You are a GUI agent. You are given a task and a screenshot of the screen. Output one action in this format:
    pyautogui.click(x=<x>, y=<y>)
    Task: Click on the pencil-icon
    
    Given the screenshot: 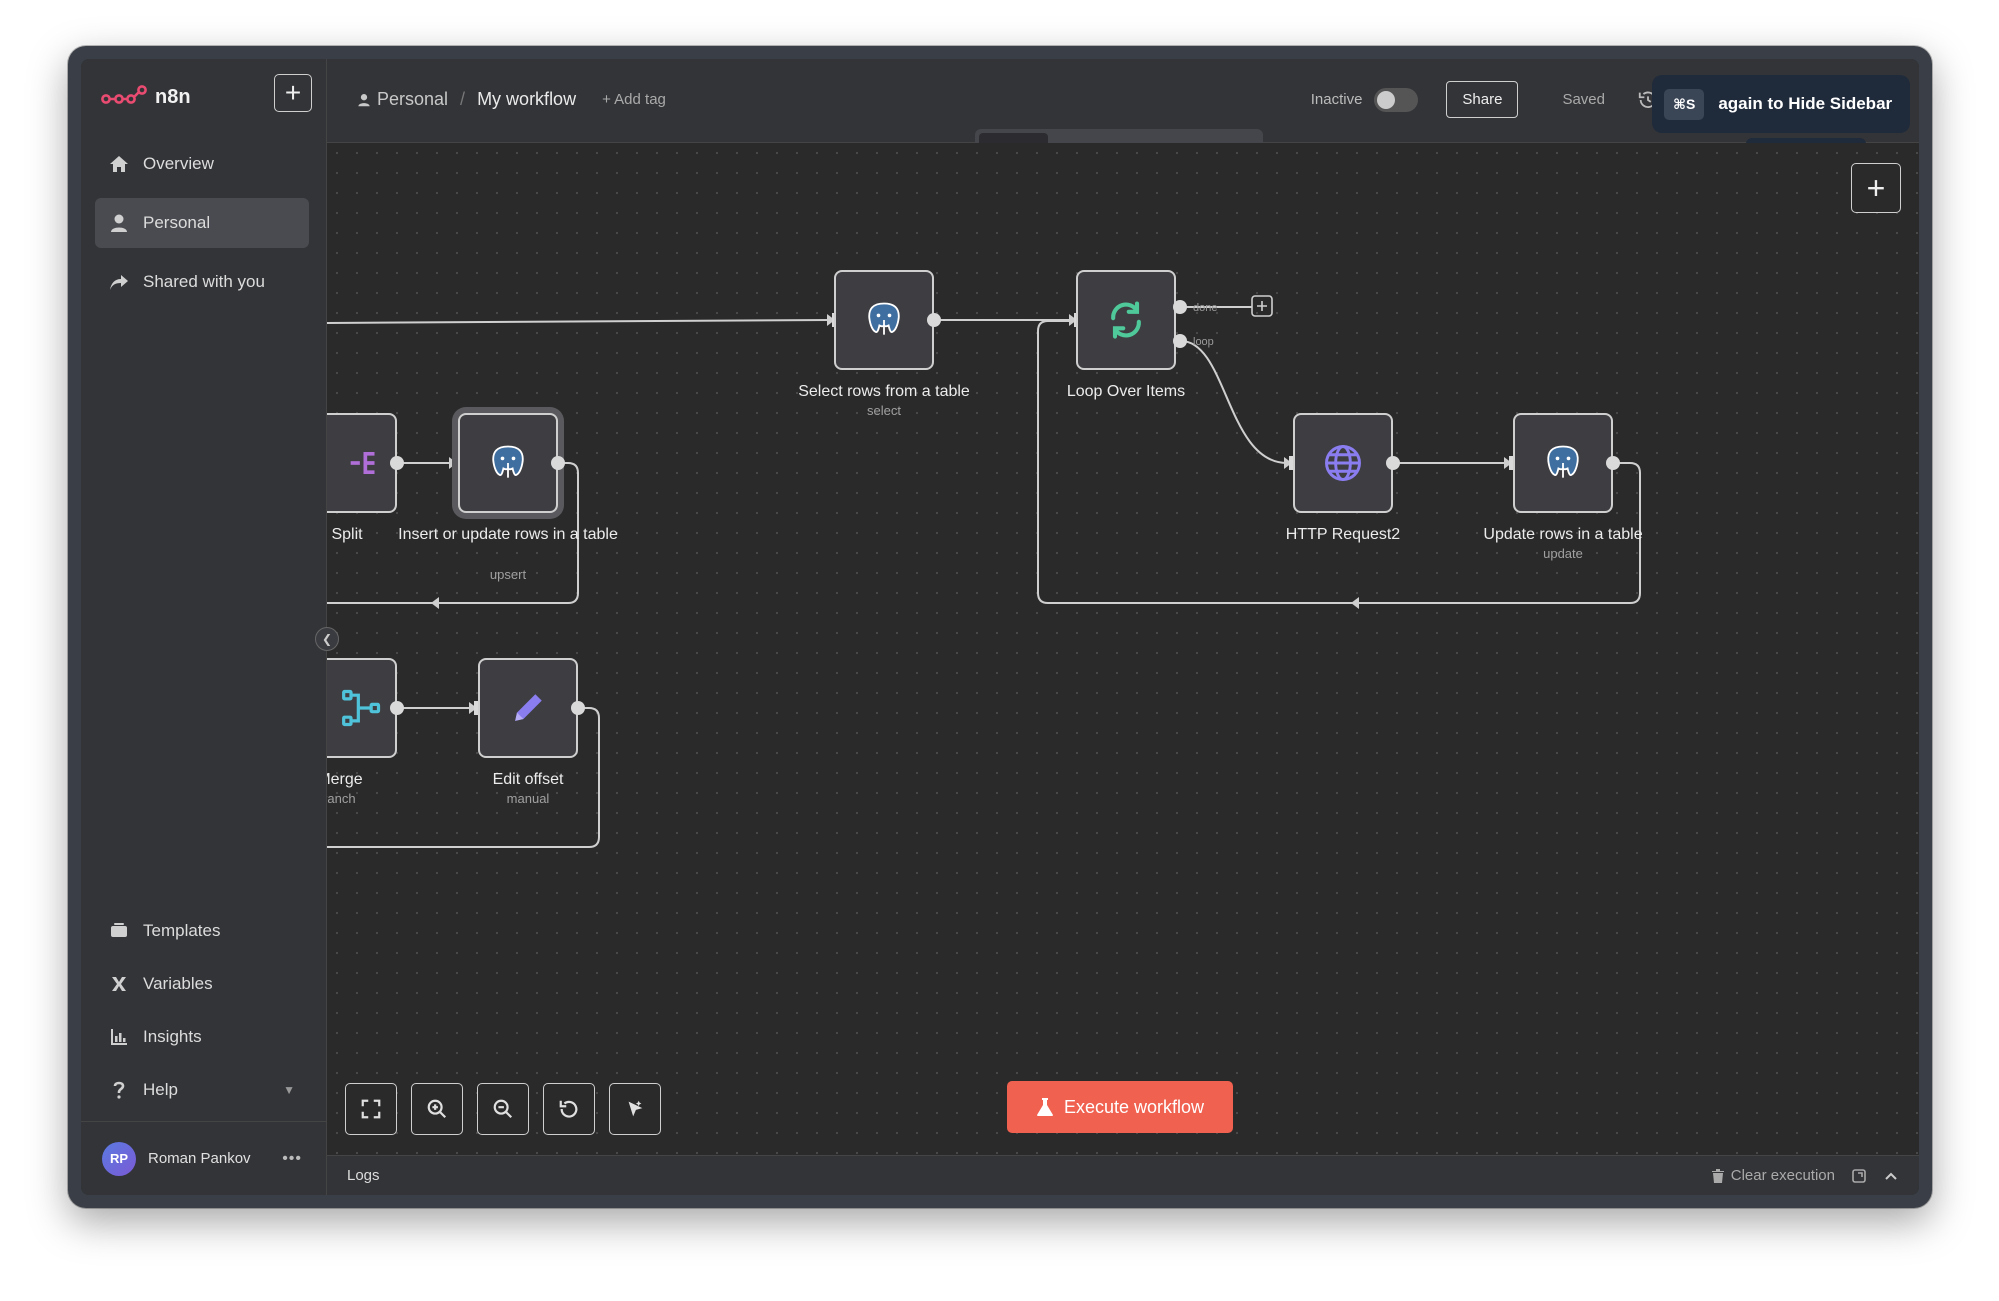 What is the action you would take?
    pyautogui.click(x=528, y=707)
    